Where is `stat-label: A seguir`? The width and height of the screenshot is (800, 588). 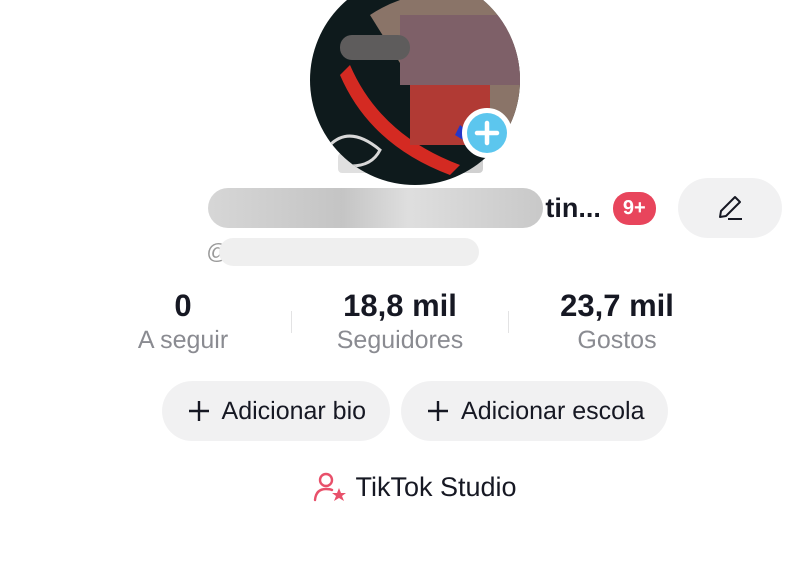 stat-label: A seguir is located at coordinates (183, 340).